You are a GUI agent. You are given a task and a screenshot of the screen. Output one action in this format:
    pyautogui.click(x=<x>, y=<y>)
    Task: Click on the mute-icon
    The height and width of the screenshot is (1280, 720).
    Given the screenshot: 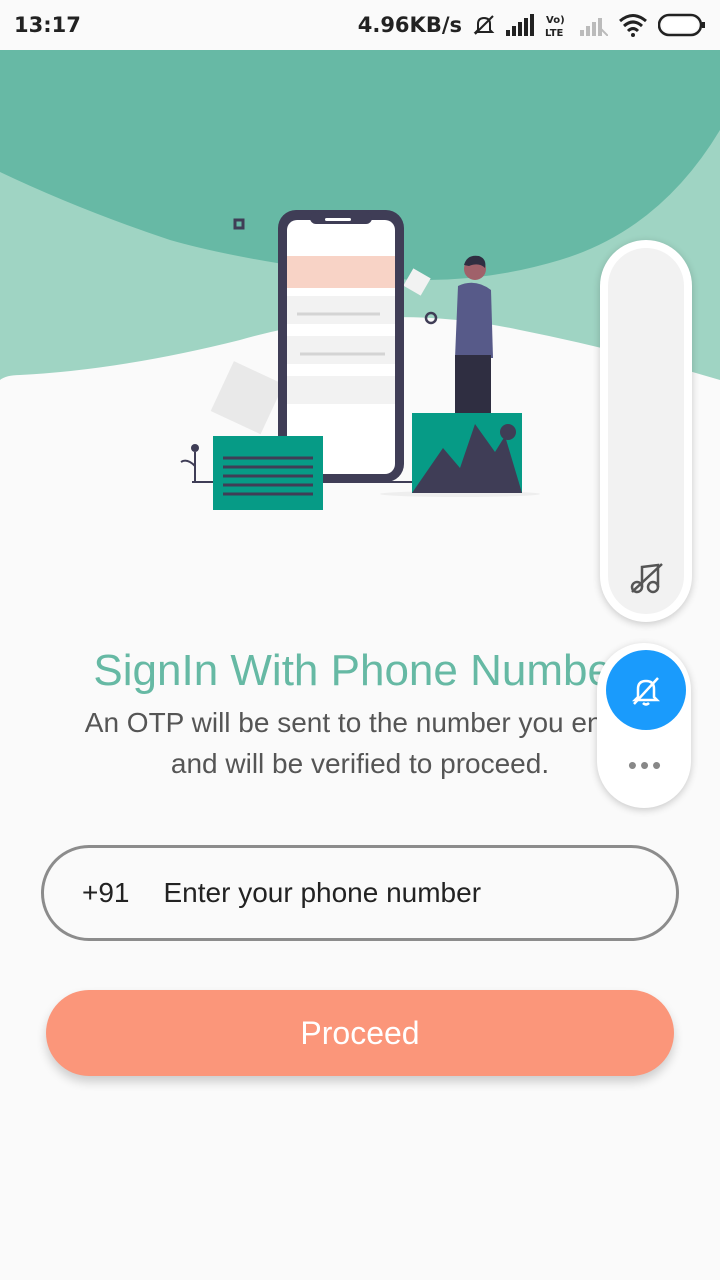 What is the action you would take?
    pyautogui.click(x=484, y=25)
    